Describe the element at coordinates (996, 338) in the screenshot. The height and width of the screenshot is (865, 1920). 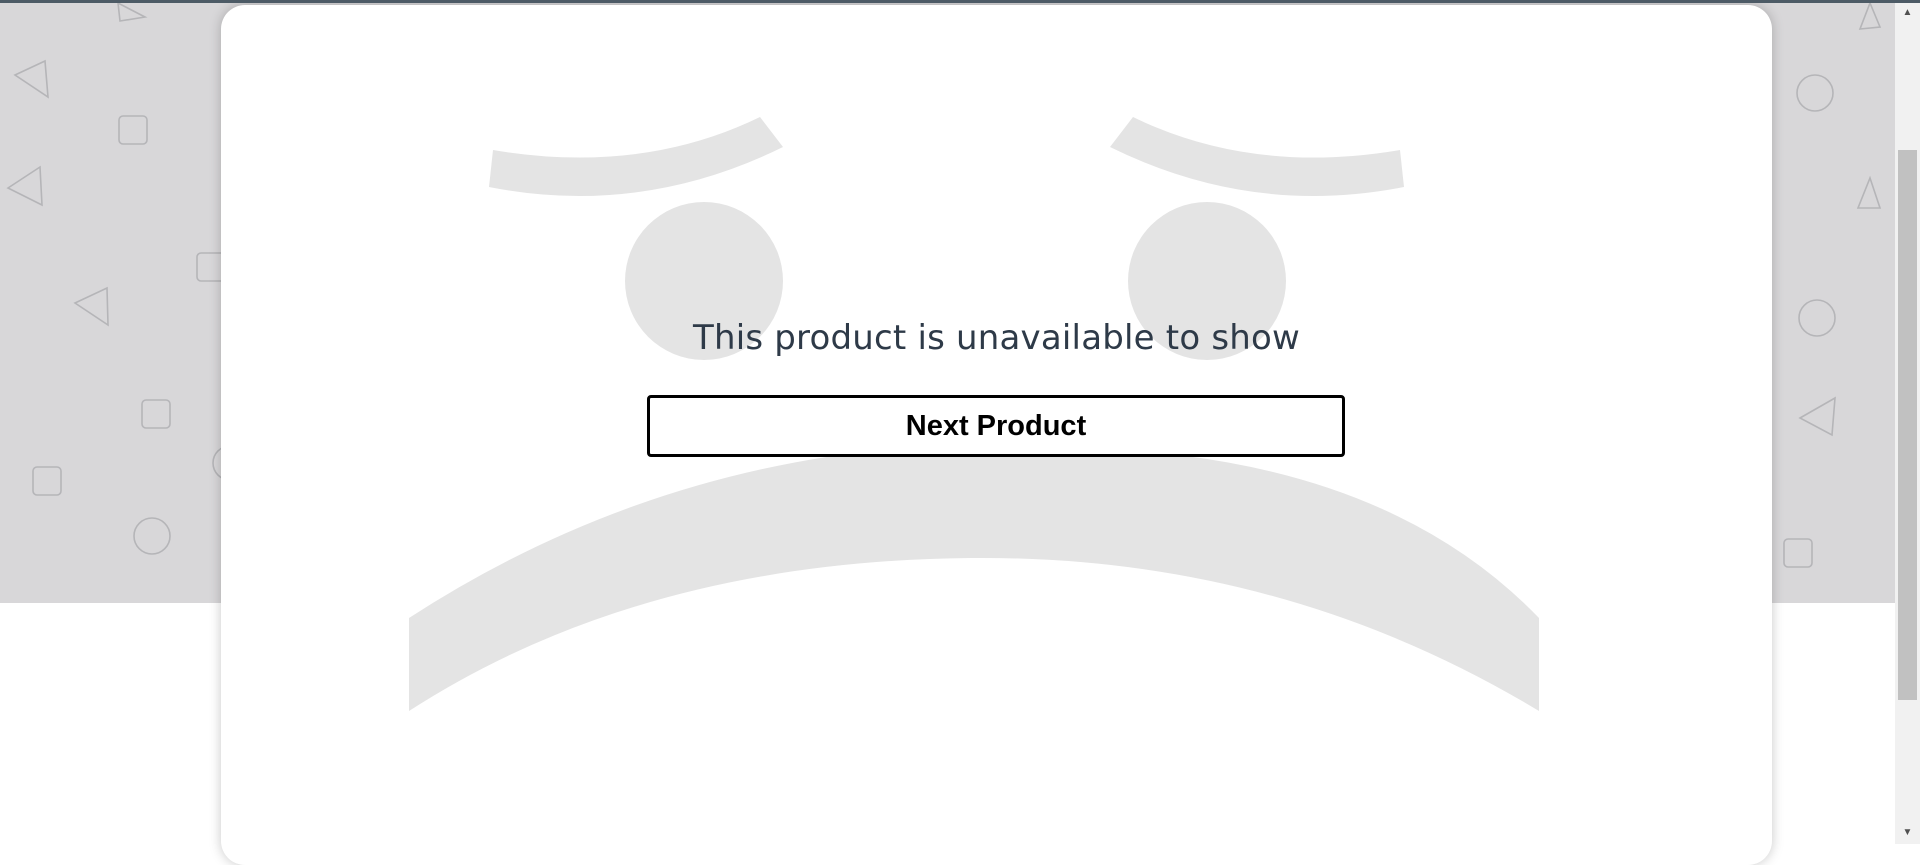
I see `unavailable-message: This product is unavailable to show` at that location.